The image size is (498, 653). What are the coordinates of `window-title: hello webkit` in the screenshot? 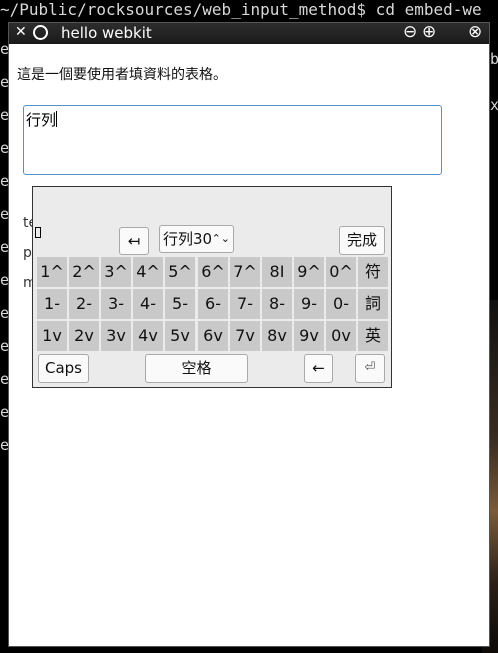 It's located at (106, 33).